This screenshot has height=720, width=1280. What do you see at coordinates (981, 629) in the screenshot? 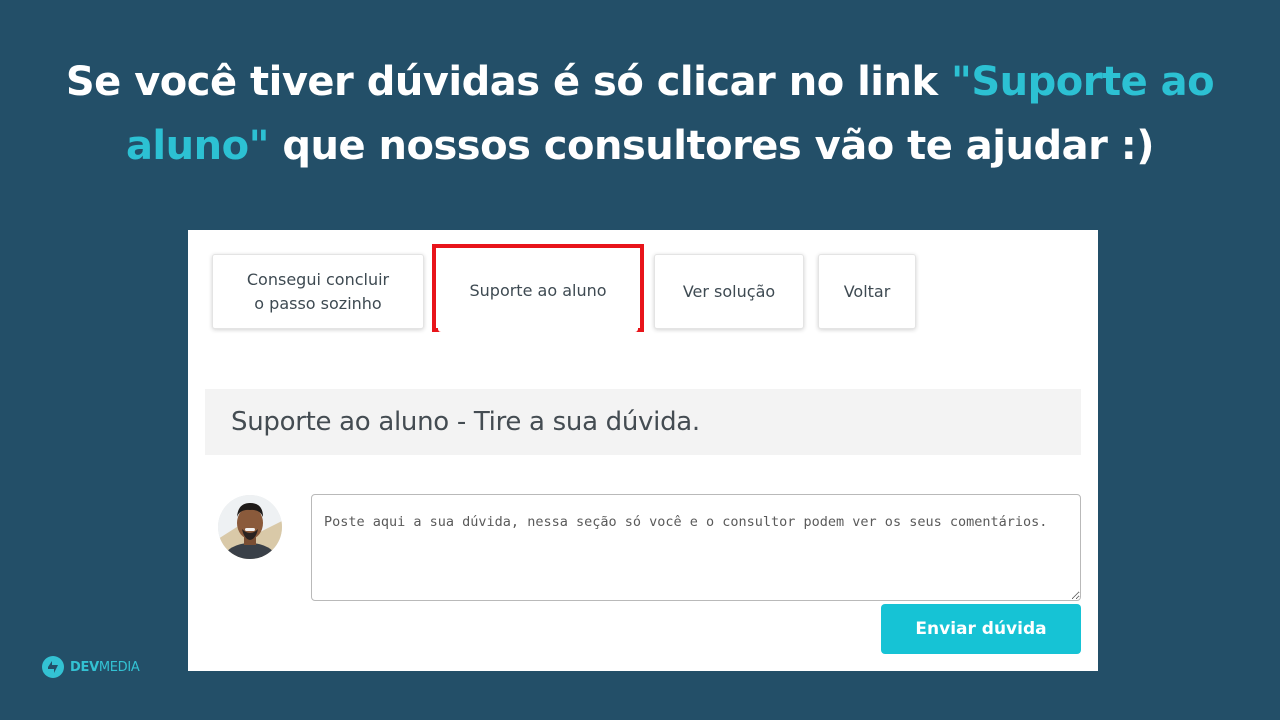
I see `enviar-duvida-button: Enviar dúvida` at bounding box center [981, 629].